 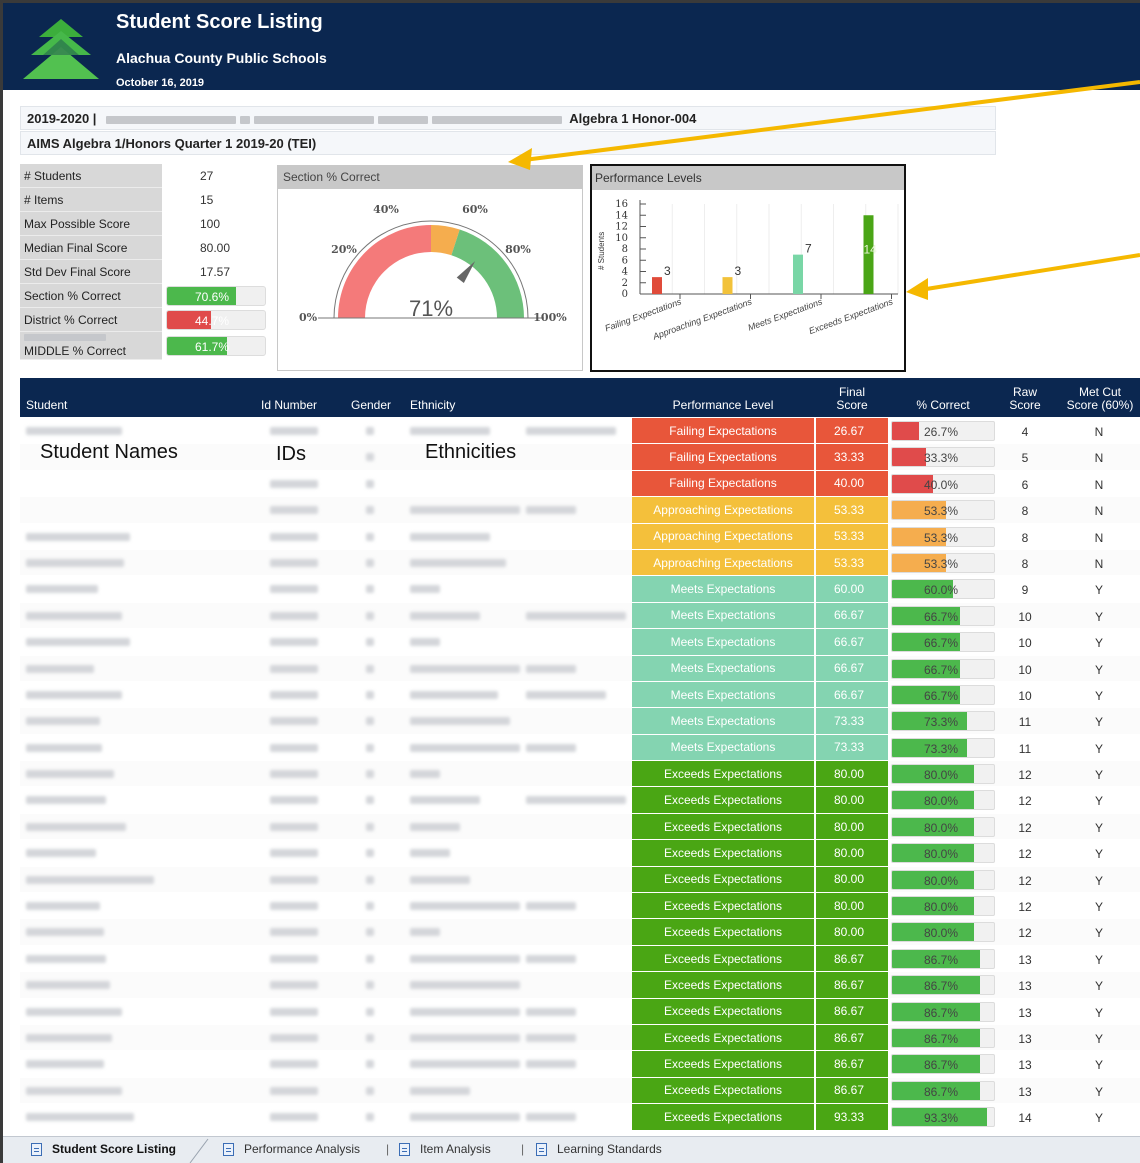 What do you see at coordinates (371, 405) in the screenshot?
I see `col-gender: Gender` at bounding box center [371, 405].